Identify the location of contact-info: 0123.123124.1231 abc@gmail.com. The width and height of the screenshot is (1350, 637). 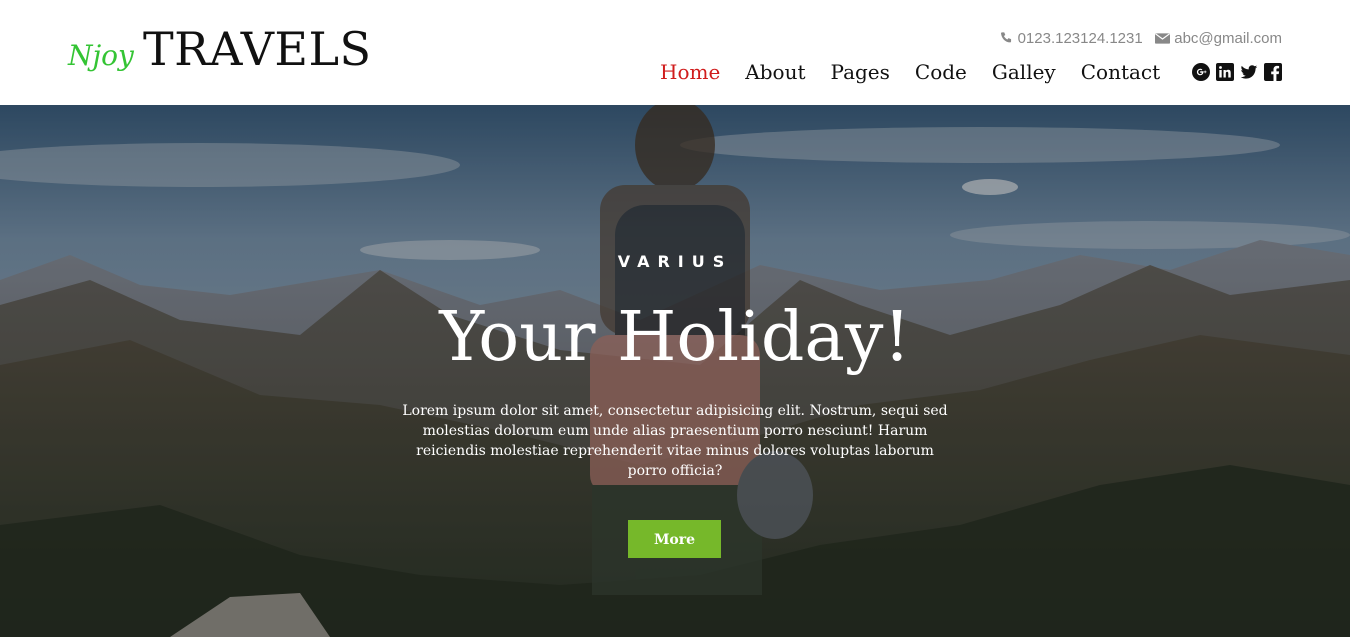
(1140, 38).